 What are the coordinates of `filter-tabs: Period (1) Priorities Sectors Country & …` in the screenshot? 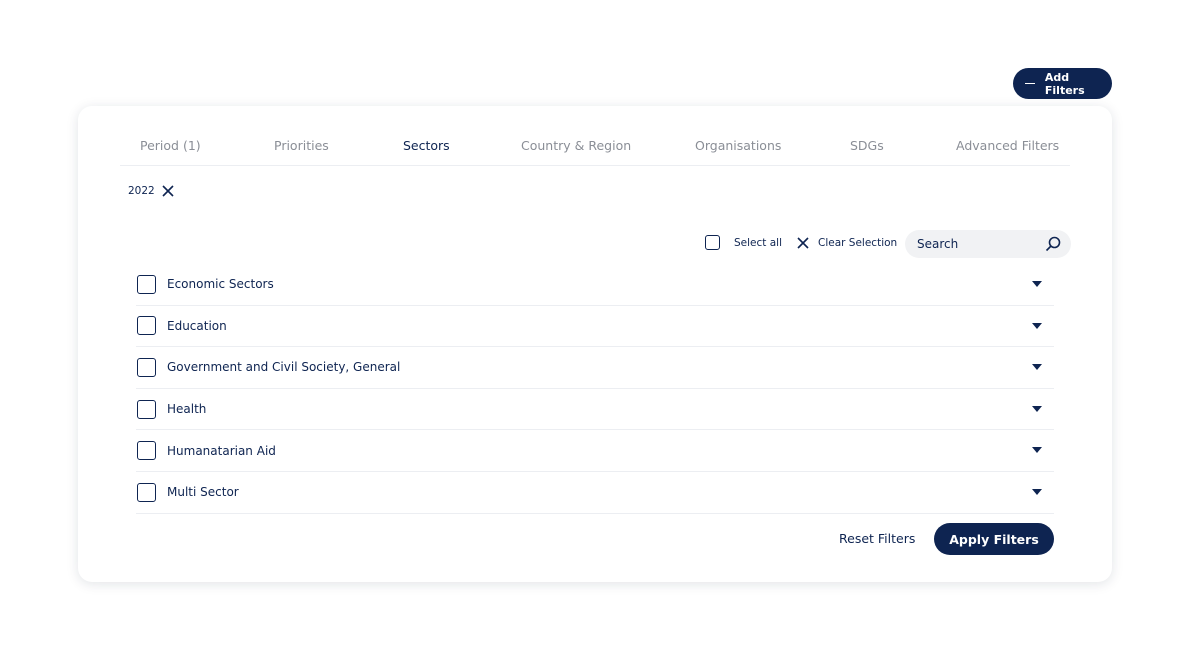 It's located at (595, 150).